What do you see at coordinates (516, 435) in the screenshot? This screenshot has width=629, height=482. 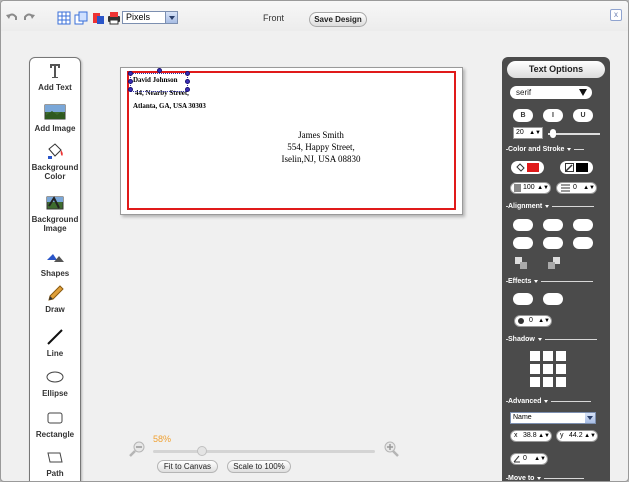 I see `x-label: x` at bounding box center [516, 435].